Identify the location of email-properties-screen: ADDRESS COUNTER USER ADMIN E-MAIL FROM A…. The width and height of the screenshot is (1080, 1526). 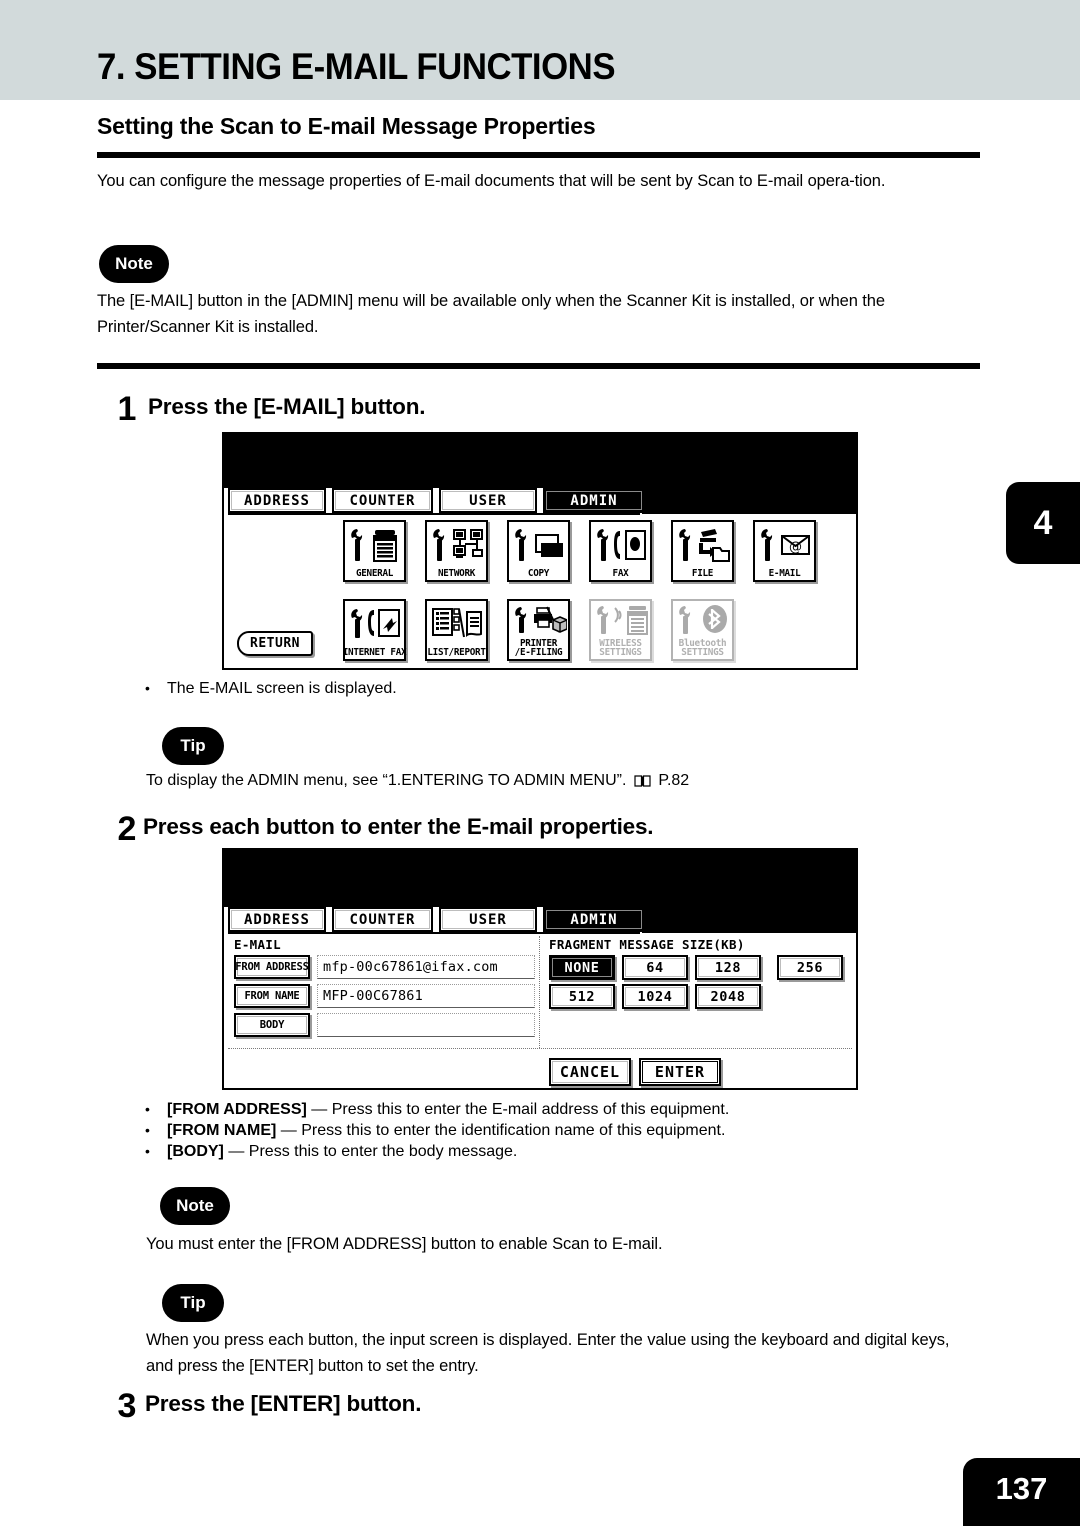
(540, 969).